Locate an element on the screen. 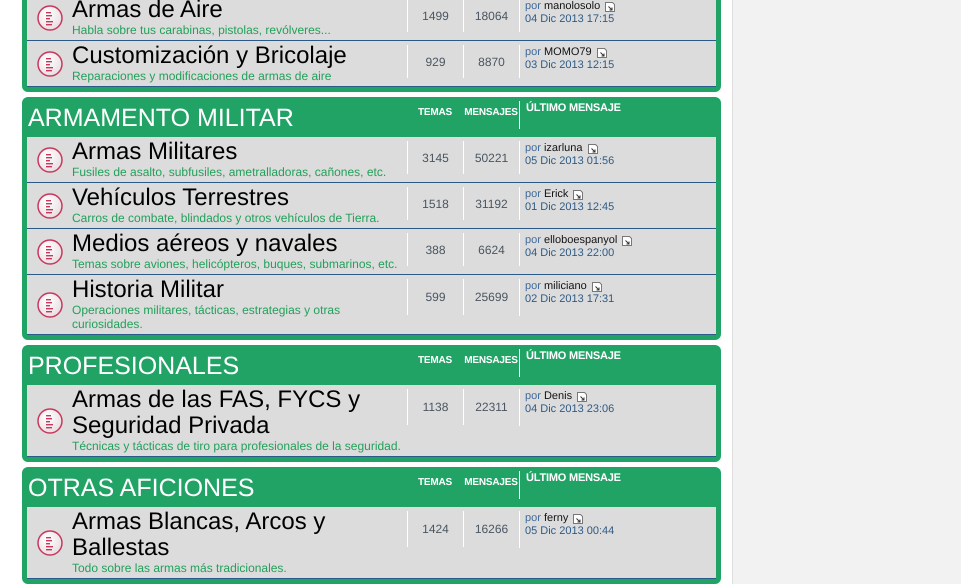  last-post-by: por Denis is located at coordinates (548, 396).